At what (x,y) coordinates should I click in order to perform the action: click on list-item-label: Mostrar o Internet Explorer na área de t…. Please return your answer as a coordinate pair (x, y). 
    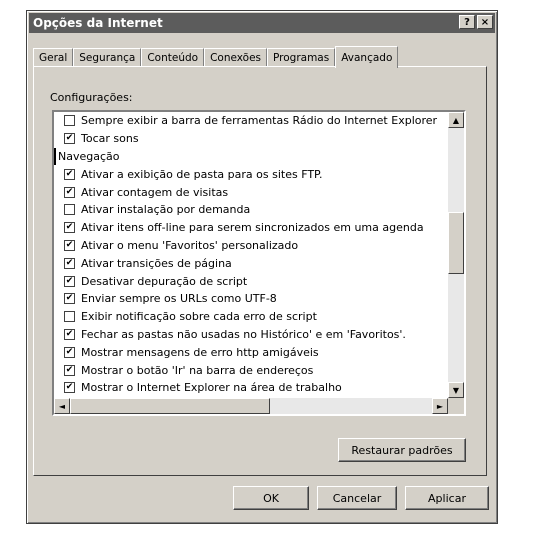
    Looking at the image, I should click on (211, 388).